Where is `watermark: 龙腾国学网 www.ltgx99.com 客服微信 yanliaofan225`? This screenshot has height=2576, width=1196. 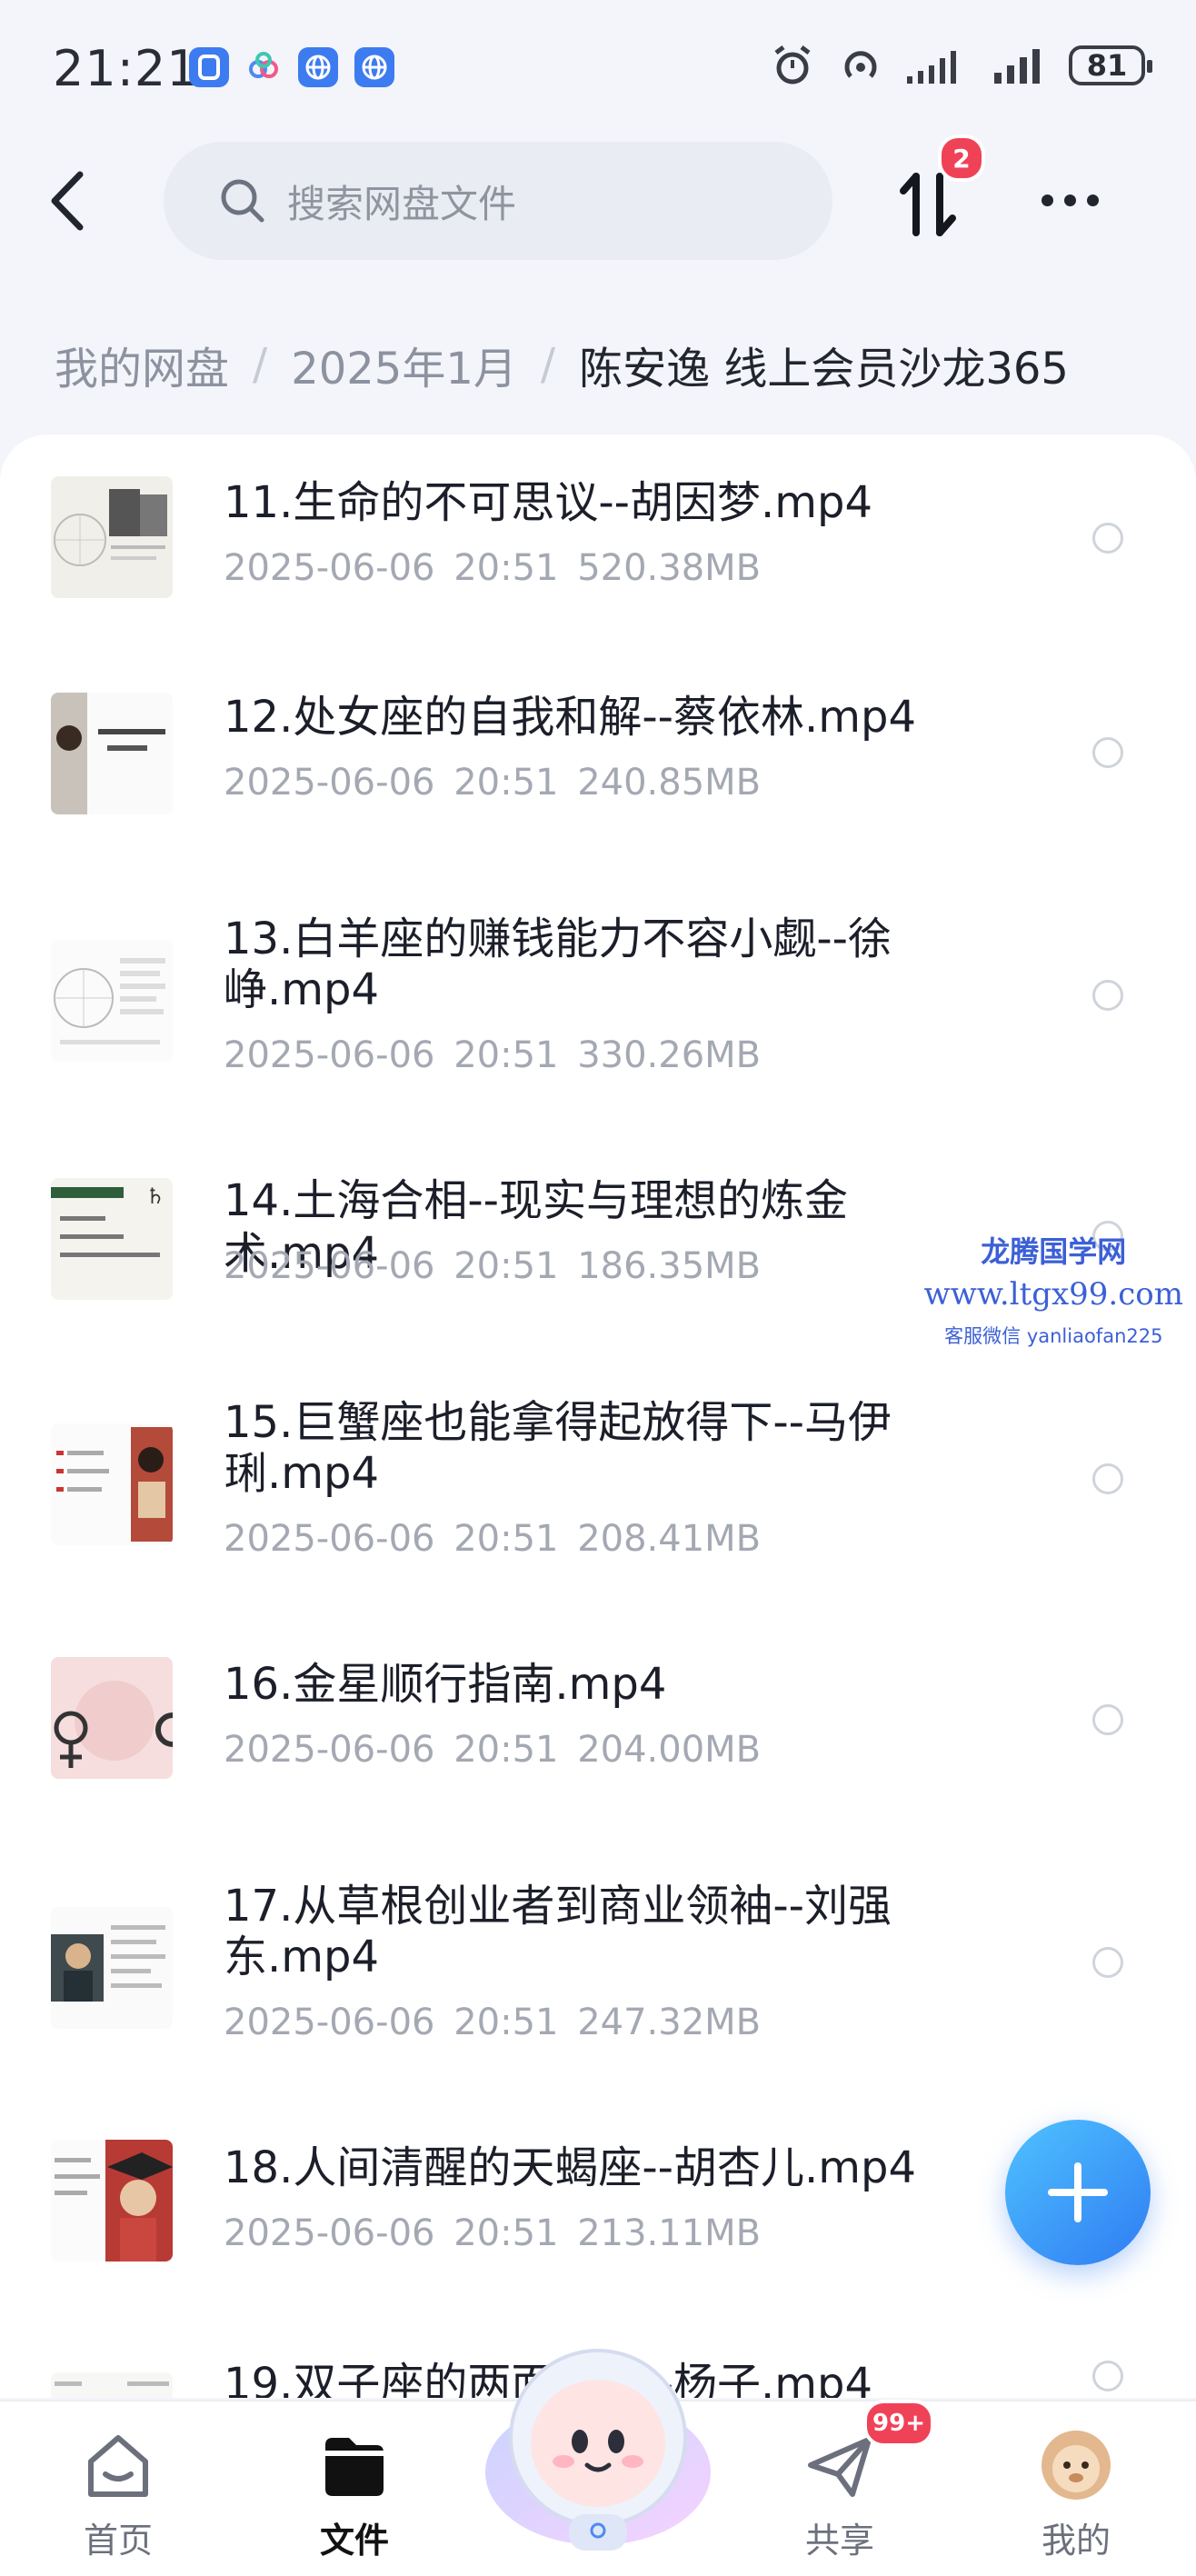 watermark: 龙腾国学网 www.ltgx99.com 客服微信 yanliaofan225 is located at coordinates (1053, 1289).